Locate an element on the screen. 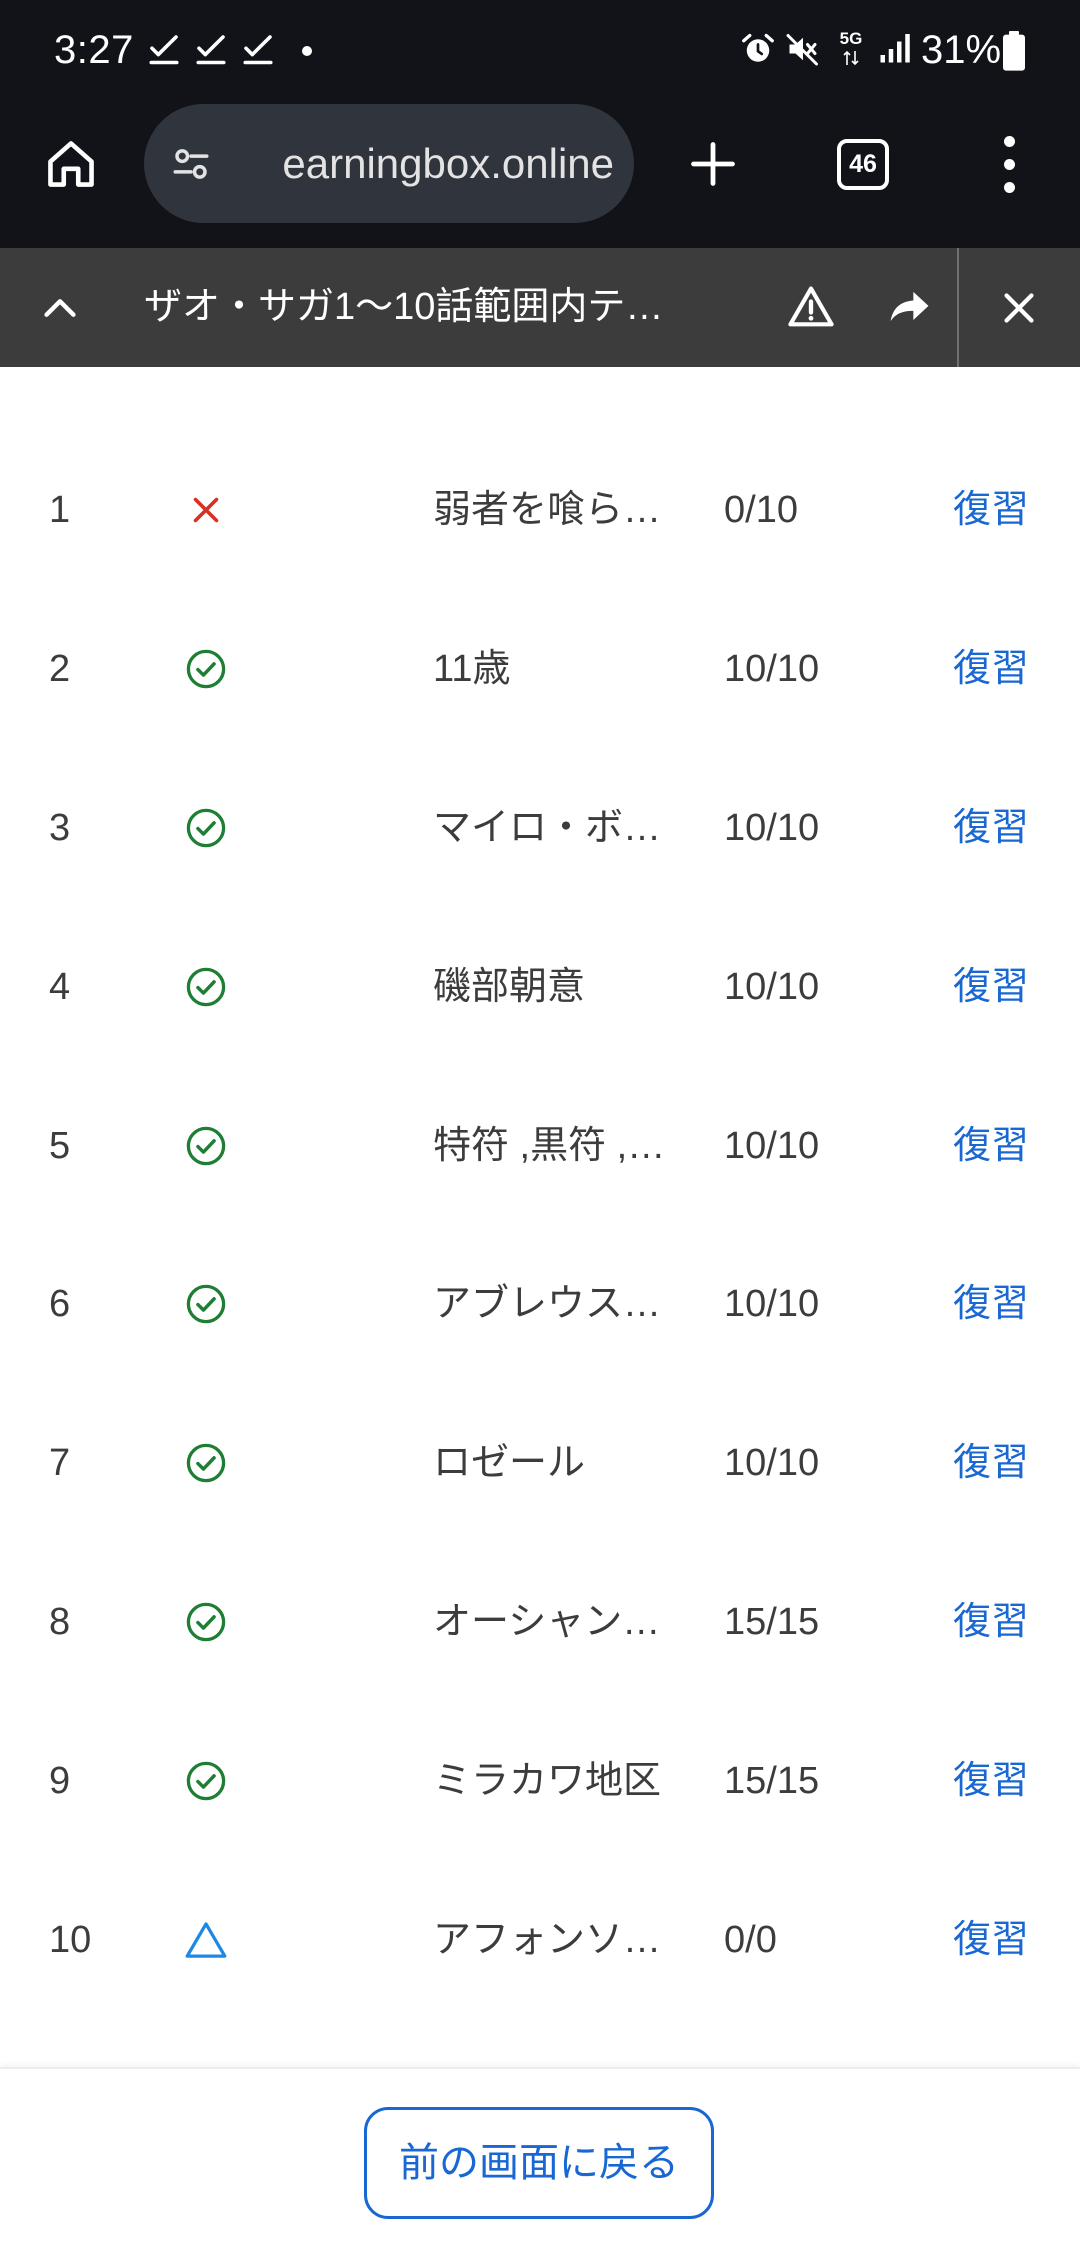  row-number: 3 is located at coordinates (60, 827).